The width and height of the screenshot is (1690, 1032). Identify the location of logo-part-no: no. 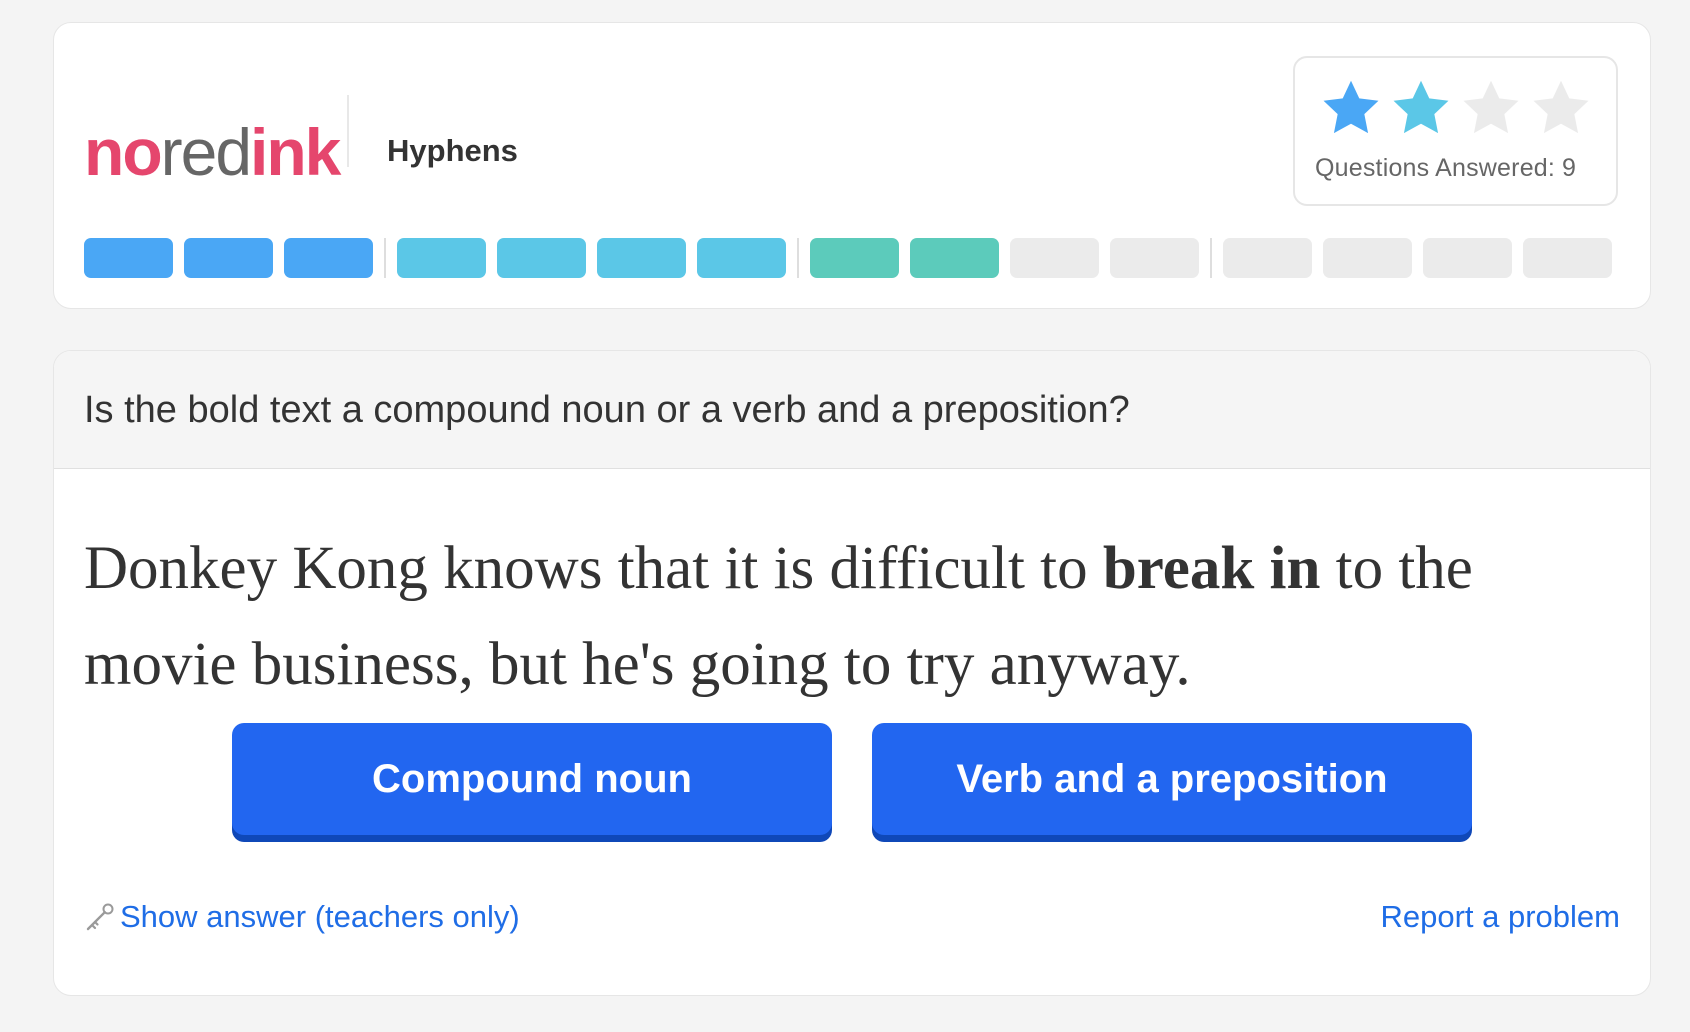
(123, 152).